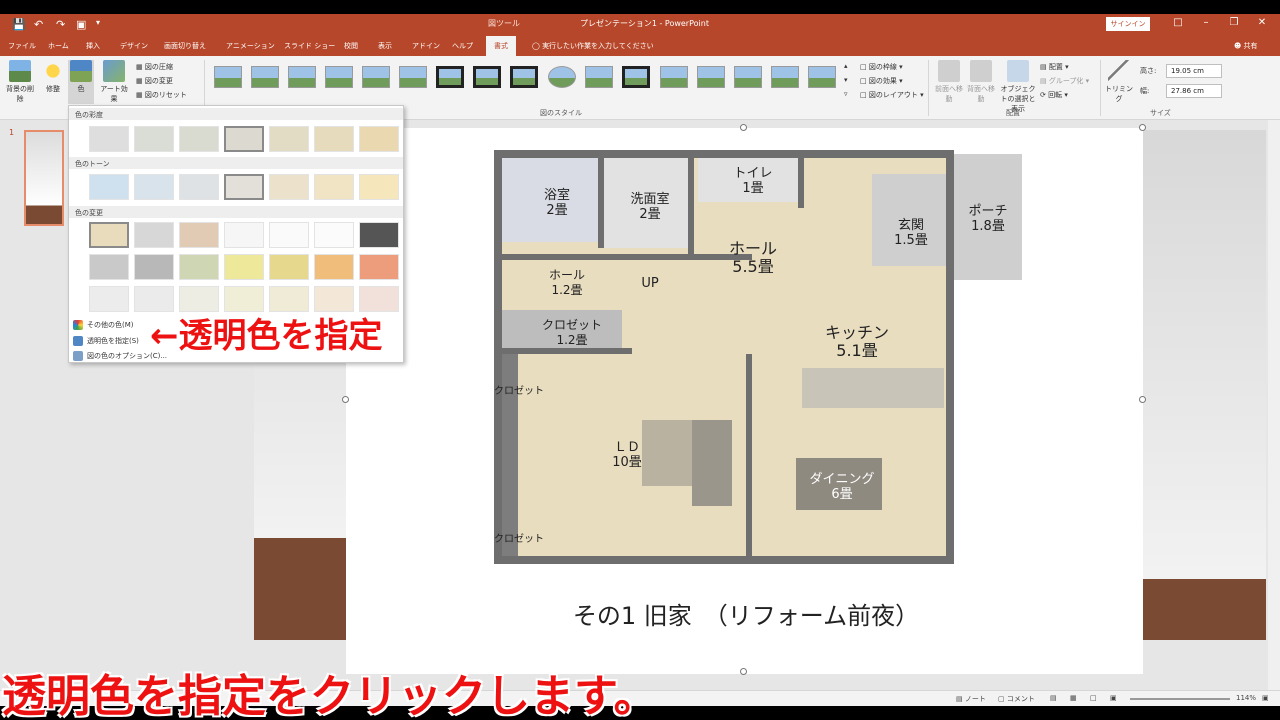 The image size is (1280, 720). I want to click on crop-button: トリミング, so click(1119, 82).